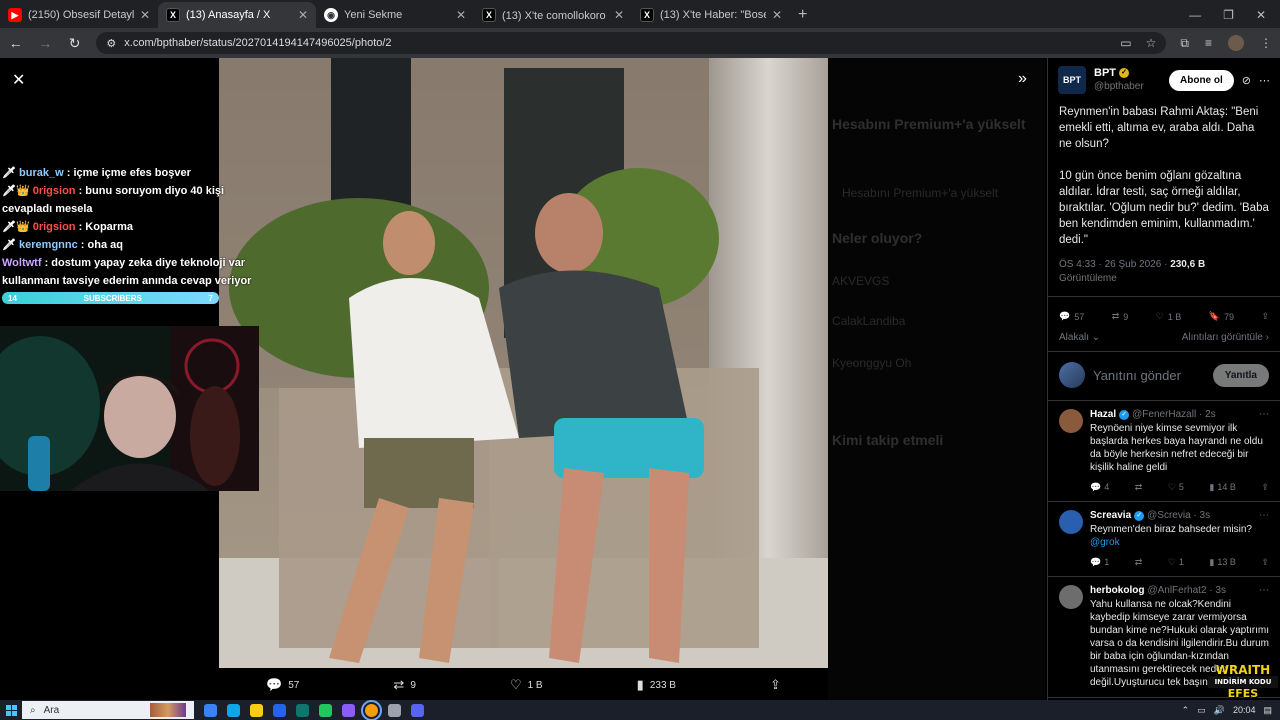  I want to click on discord-icon, so click(417, 710).